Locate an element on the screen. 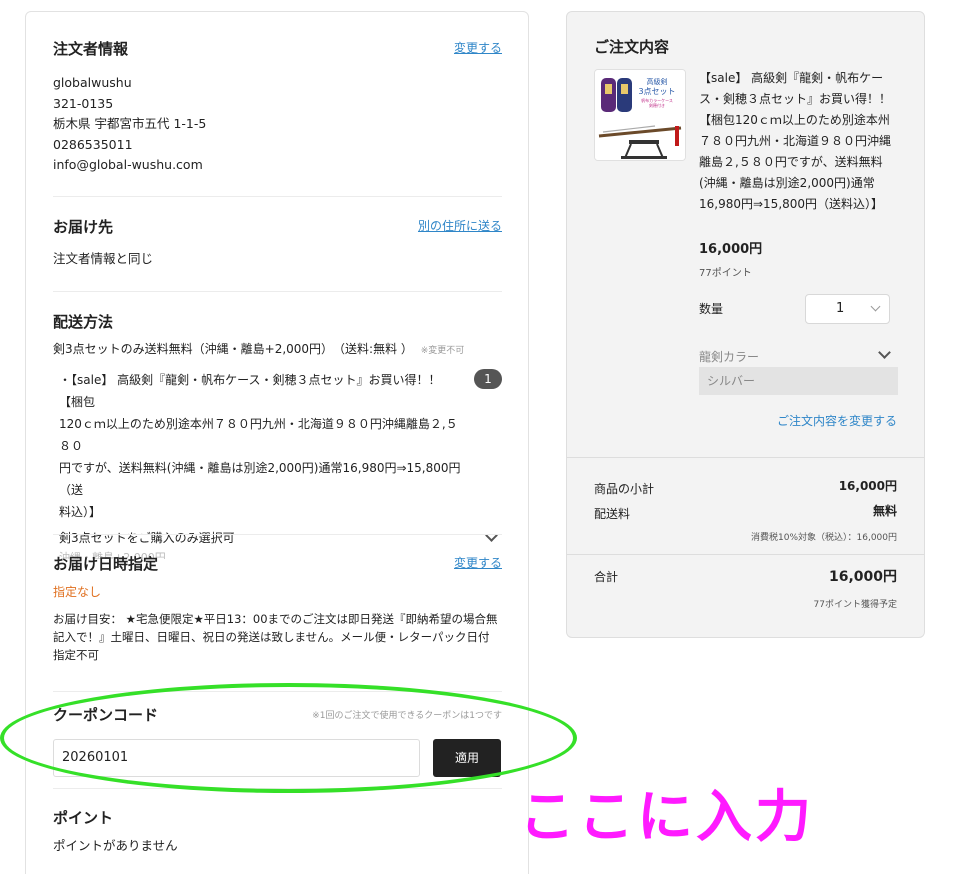 The height and width of the screenshot is (874, 967). quantity-value: 1 is located at coordinates (840, 308).